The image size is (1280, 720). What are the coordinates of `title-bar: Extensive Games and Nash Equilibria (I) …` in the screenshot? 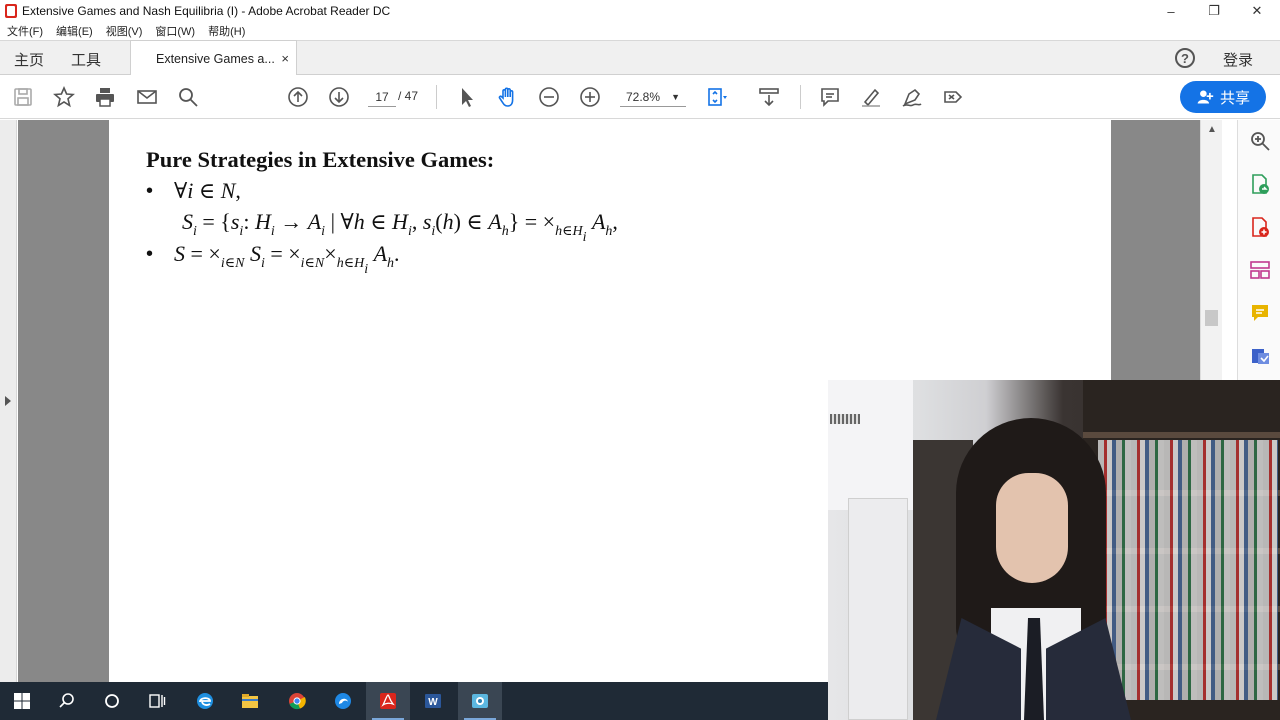 It's located at (640, 11).